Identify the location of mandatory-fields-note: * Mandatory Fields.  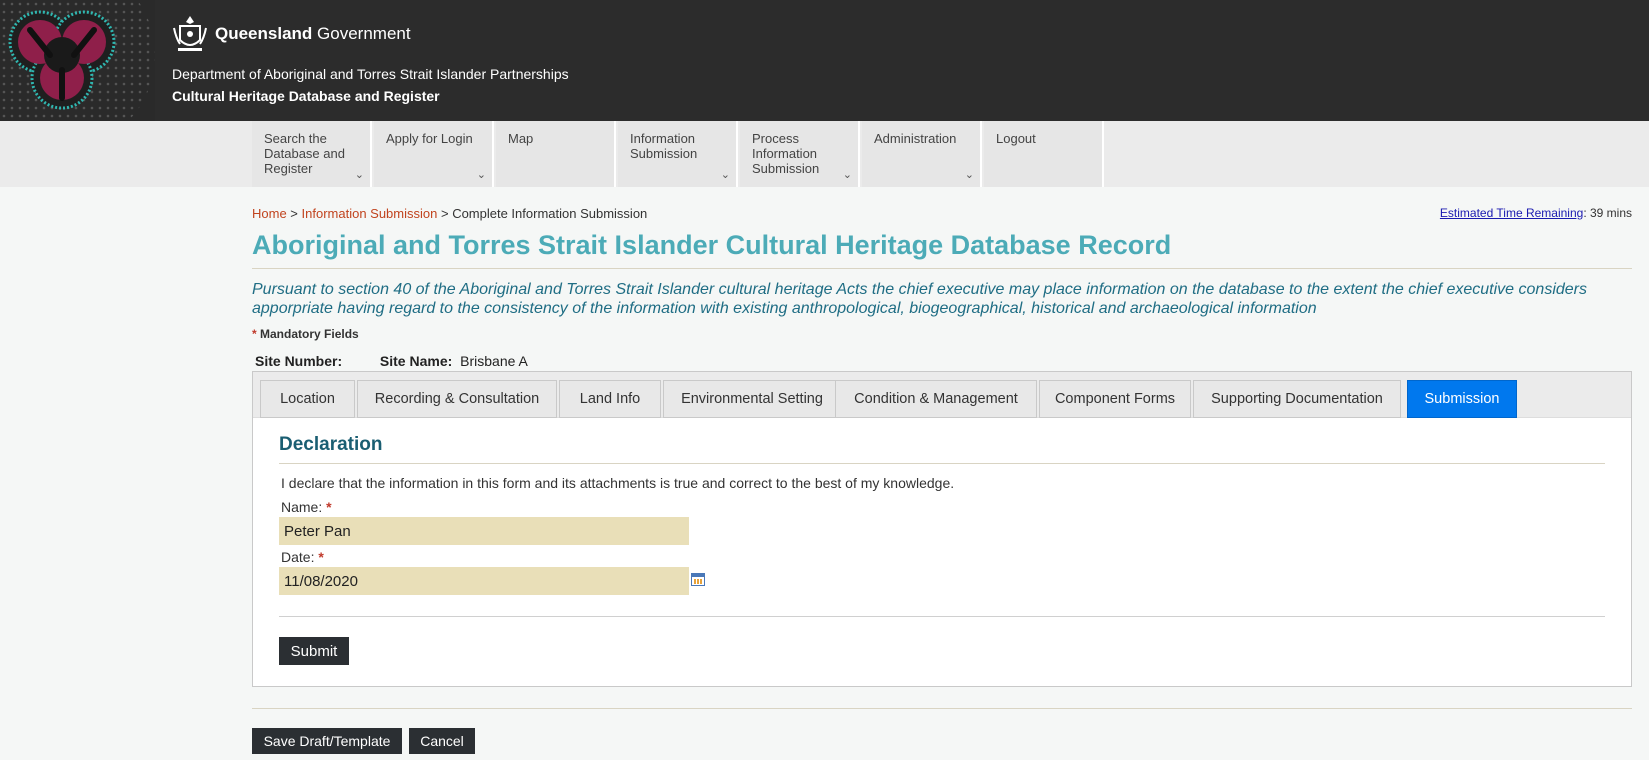
(305, 334).